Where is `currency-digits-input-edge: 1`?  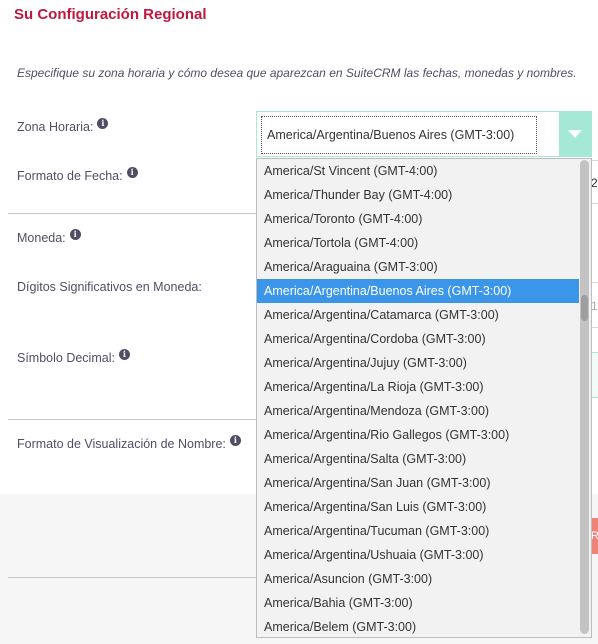
currency-digits-input-edge: 1 is located at coordinates (594, 305).